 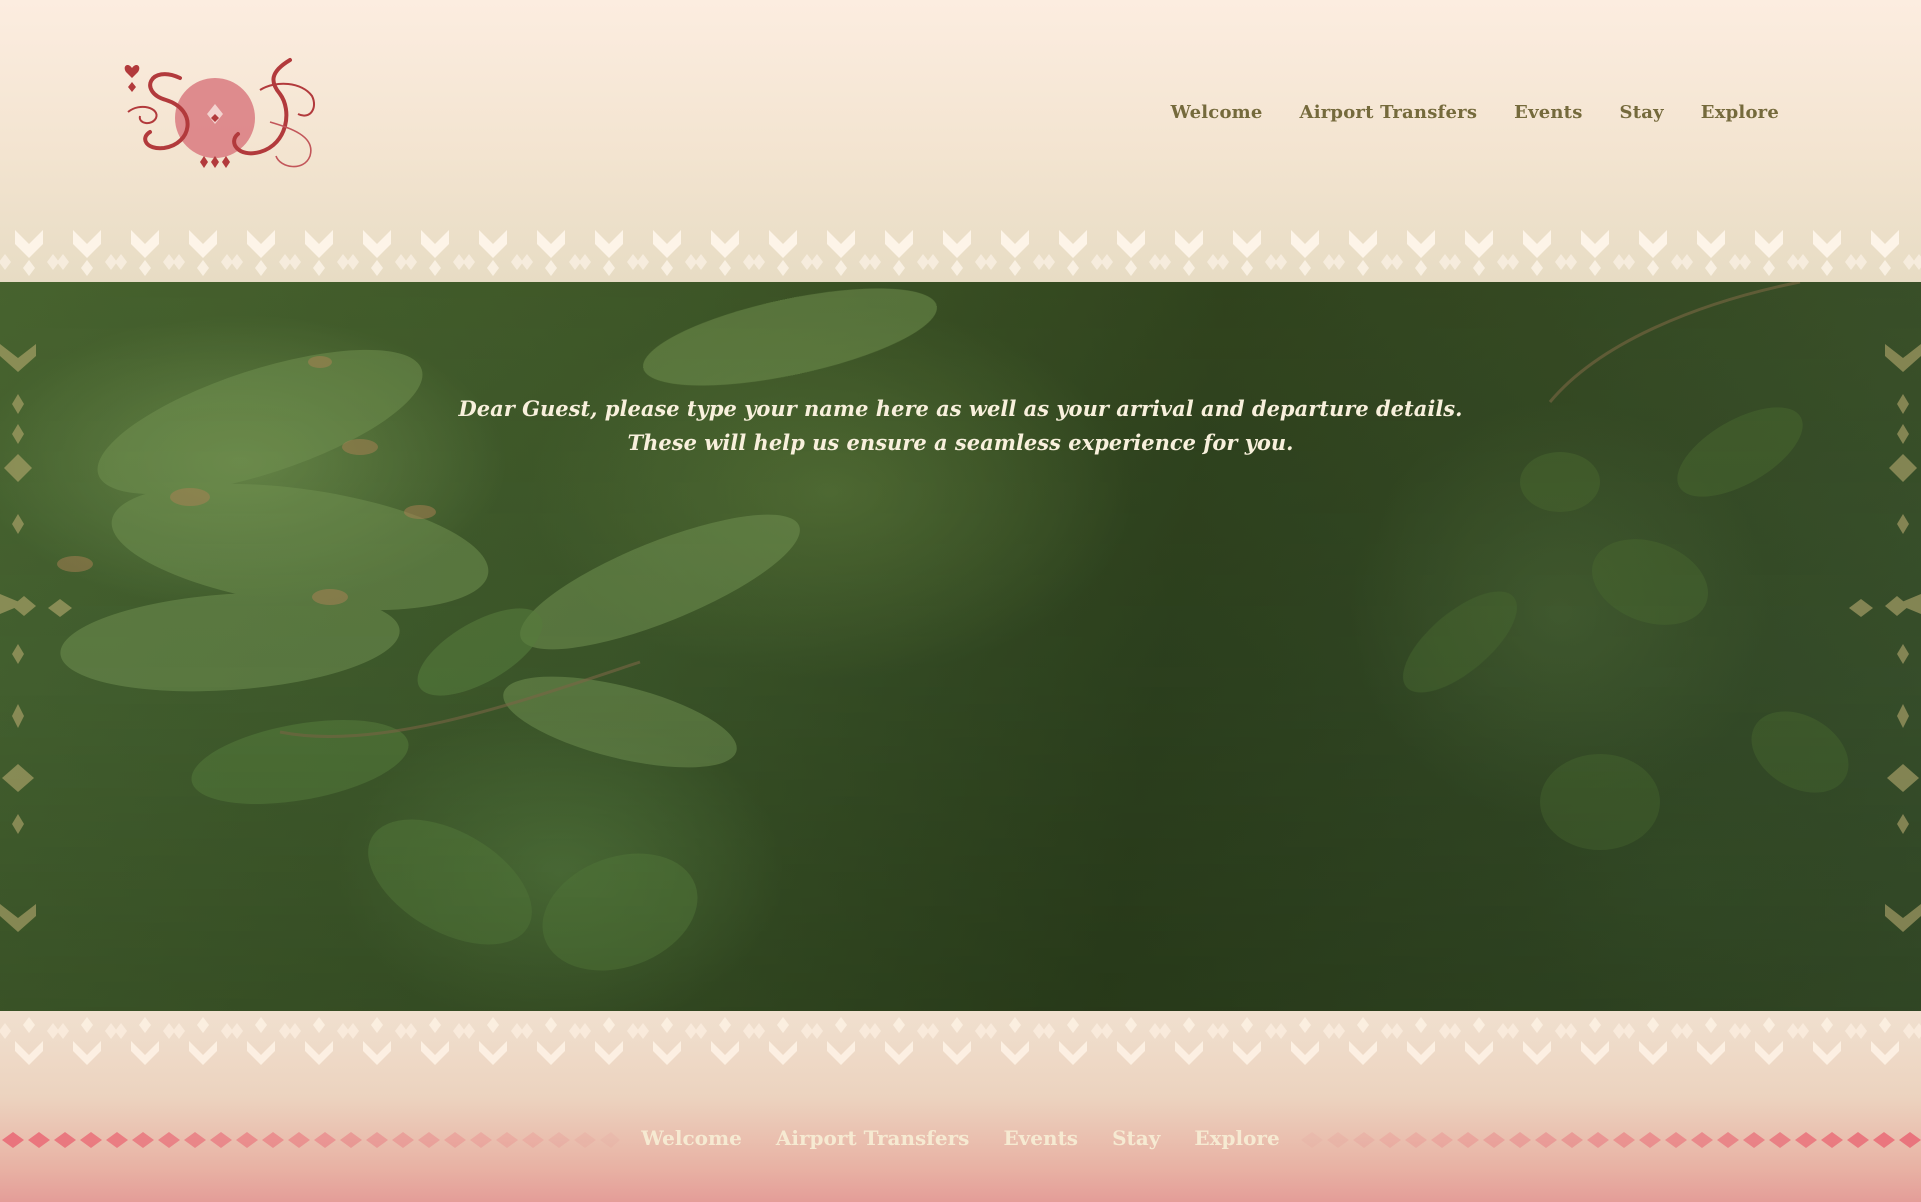 What do you see at coordinates (1136, 1138) in the screenshot?
I see `footer-nav-stay: Stay` at bounding box center [1136, 1138].